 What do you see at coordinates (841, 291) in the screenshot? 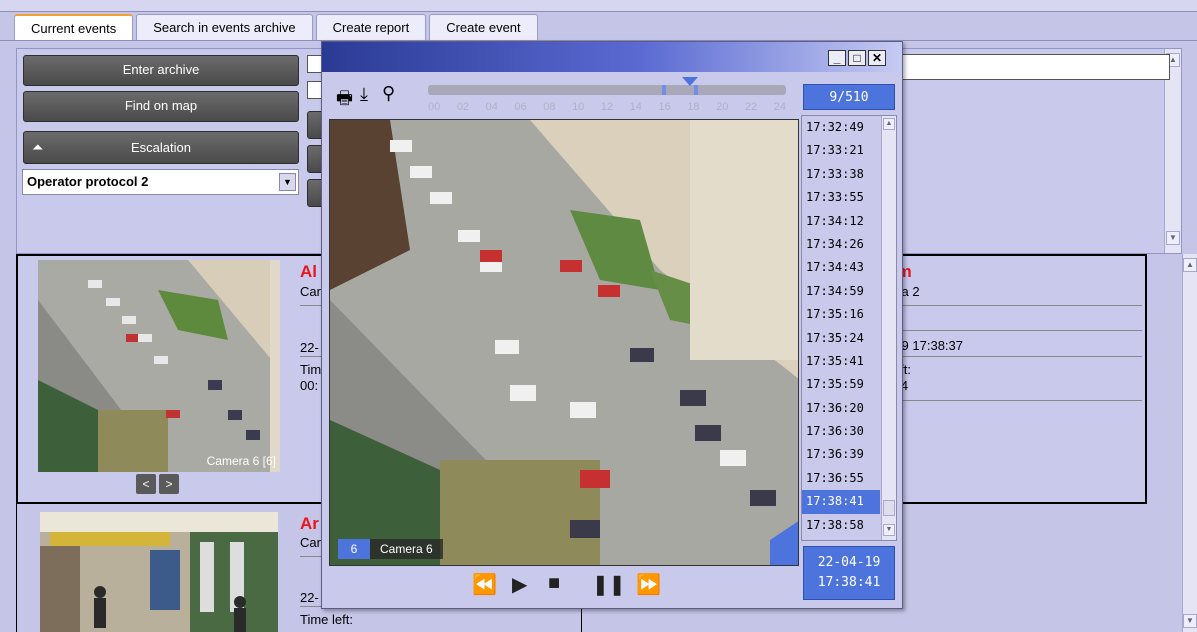
I see `time-list-item: 17:34:59` at bounding box center [841, 291].